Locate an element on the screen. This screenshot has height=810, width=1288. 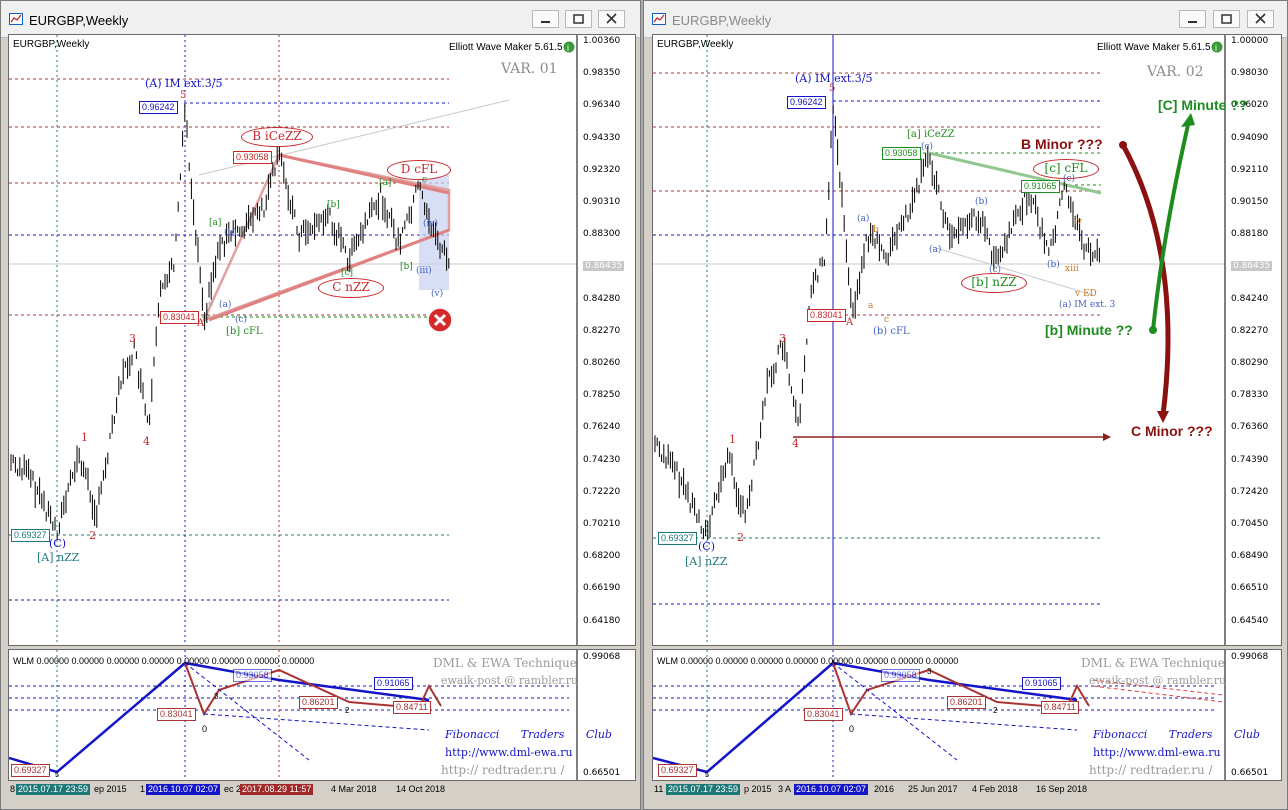
price-tick: 0.70450 is located at coordinates (1250, 524).